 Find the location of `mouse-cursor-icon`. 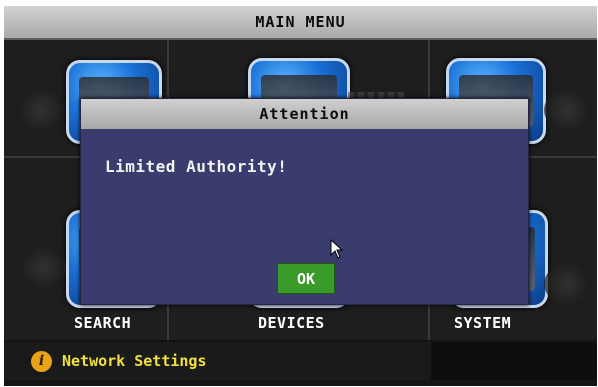

mouse-cursor-icon is located at coordinates (337, 249).